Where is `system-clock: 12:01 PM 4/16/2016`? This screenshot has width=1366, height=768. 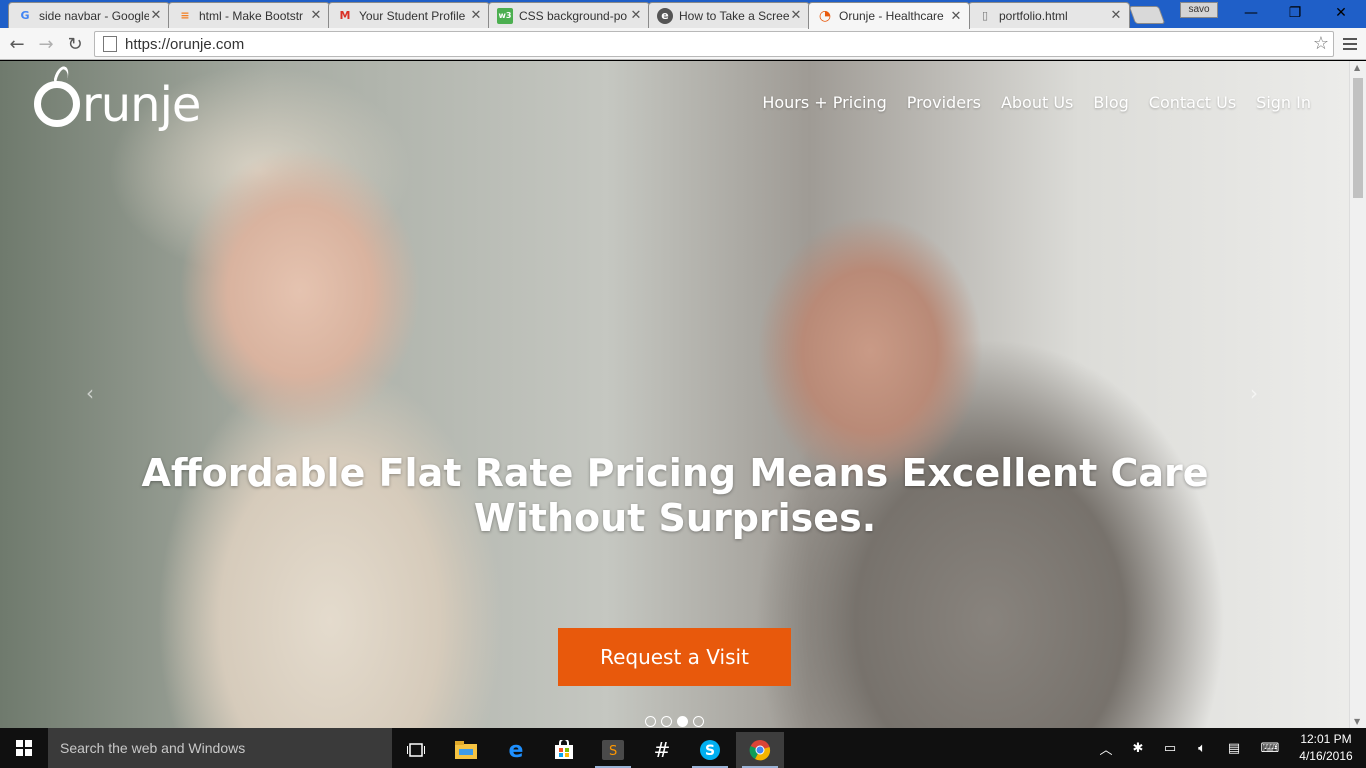 system-clock: 12:01 PM 4/16/2016 is located at coordinates (1326, 748).